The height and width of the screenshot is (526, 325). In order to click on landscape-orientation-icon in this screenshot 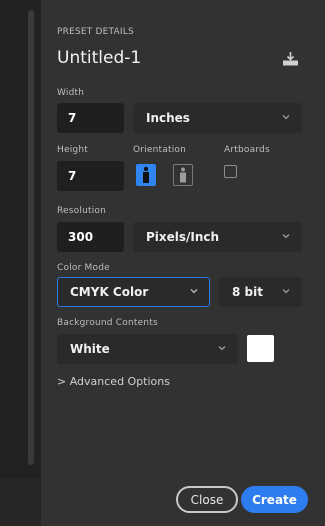, I will do `click(183, 175)`.